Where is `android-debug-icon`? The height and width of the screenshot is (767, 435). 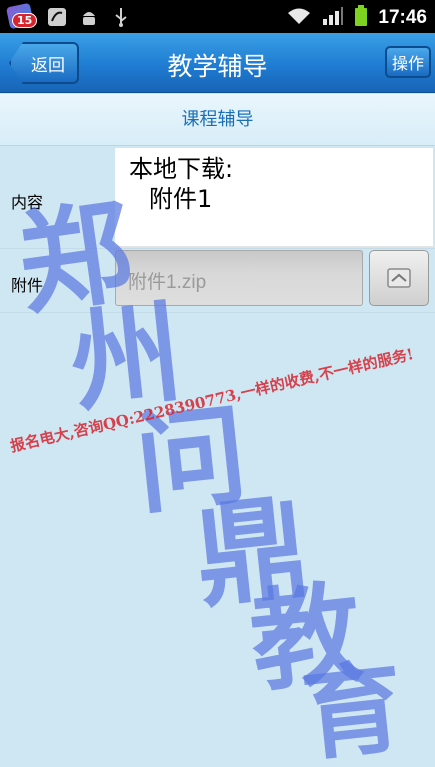 android-debug-icon is located at coordinates (89, 17).